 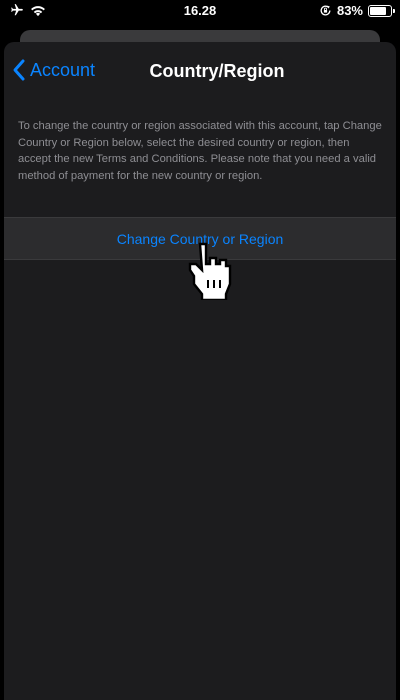 I want to click on battery-percent: 83%, so click(x=349, y=10).